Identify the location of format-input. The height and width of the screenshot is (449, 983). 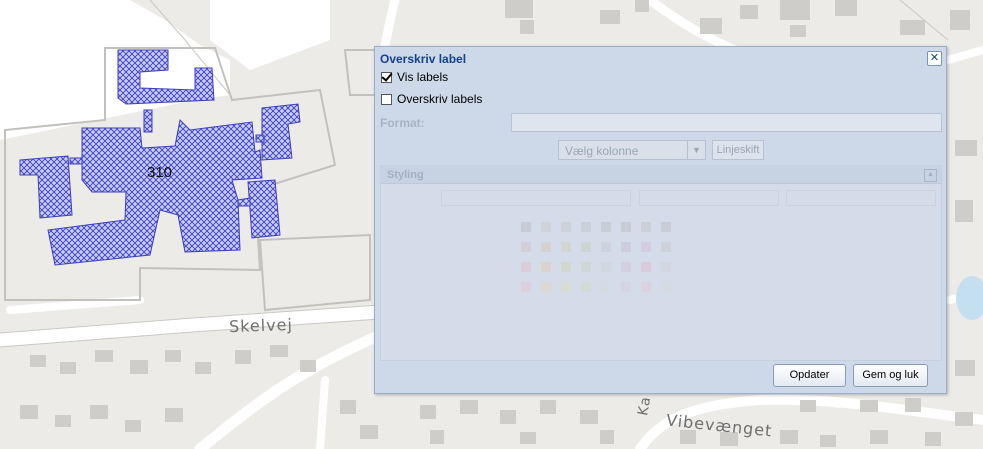
(726, 122).